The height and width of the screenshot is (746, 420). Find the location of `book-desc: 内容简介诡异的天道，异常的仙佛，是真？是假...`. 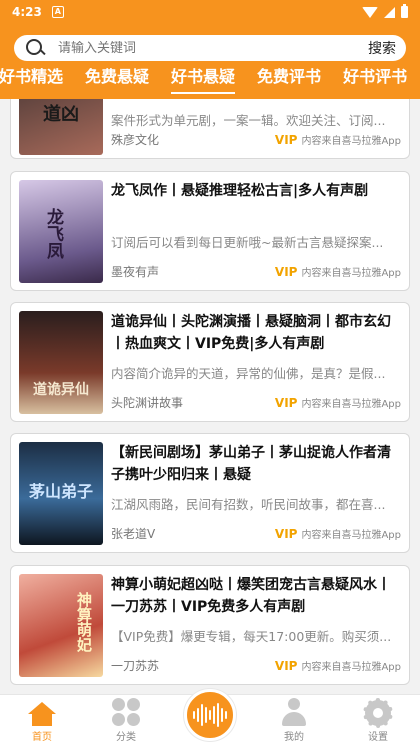

book-desc: 内容简介诡异的天道，异常的仙佛，是真？是假... is located at coordinates (248, 373).